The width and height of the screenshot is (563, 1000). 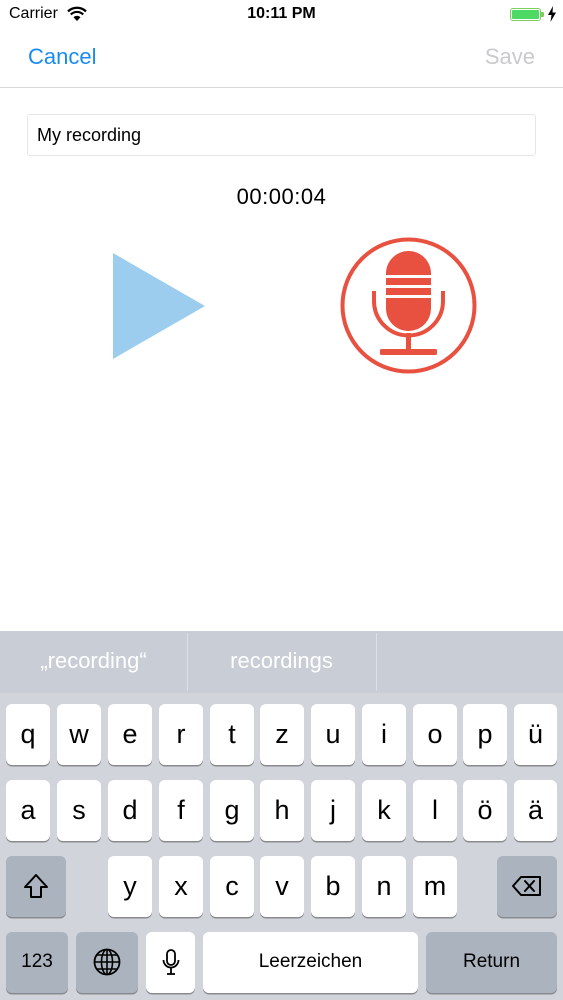 I want to click on save-button: Save, so click(x=510, y=57).